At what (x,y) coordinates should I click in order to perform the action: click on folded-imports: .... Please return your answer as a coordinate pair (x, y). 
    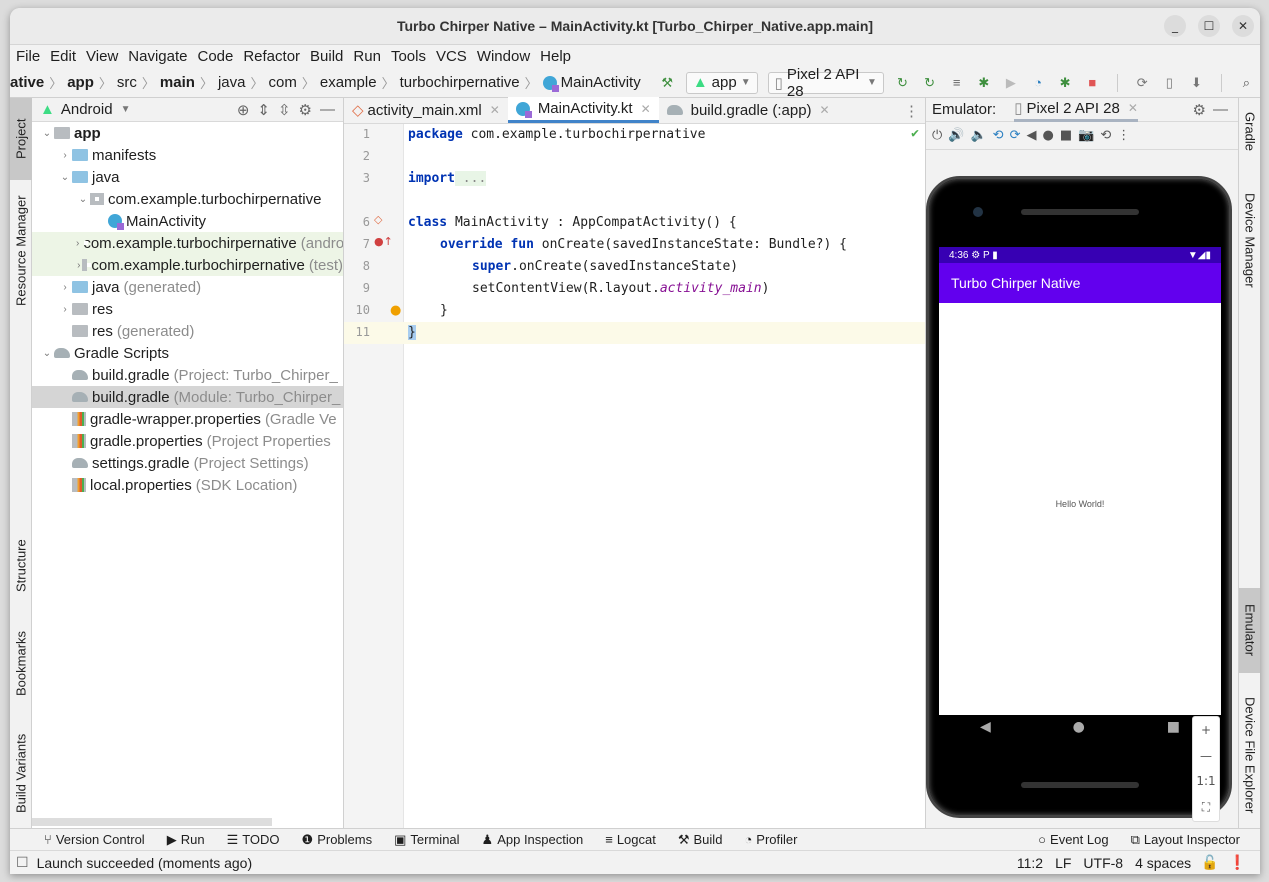
    Looking at the image, I should click on (470, 178).